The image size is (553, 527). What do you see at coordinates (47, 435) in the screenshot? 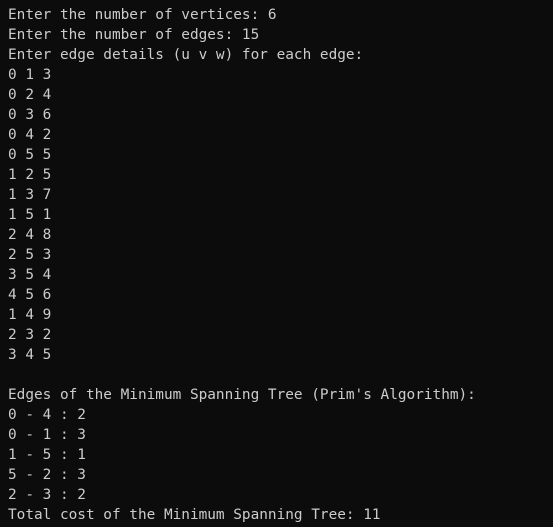
I see `mst-edge-line: 0 - 1 : 3` at bounding box center [47, 435].